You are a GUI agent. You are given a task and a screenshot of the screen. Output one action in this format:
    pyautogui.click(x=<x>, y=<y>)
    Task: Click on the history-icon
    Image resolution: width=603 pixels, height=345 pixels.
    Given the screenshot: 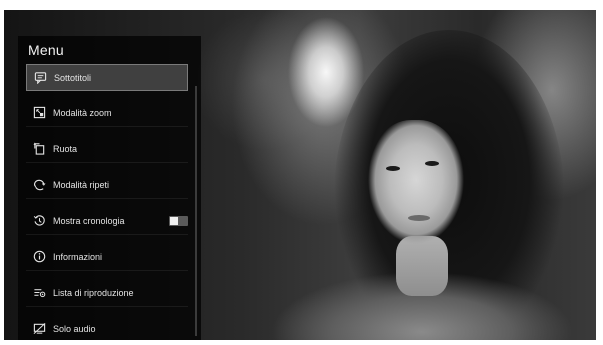 What is the action you would take?
    pyautogui.click(x=39, y=220)
    